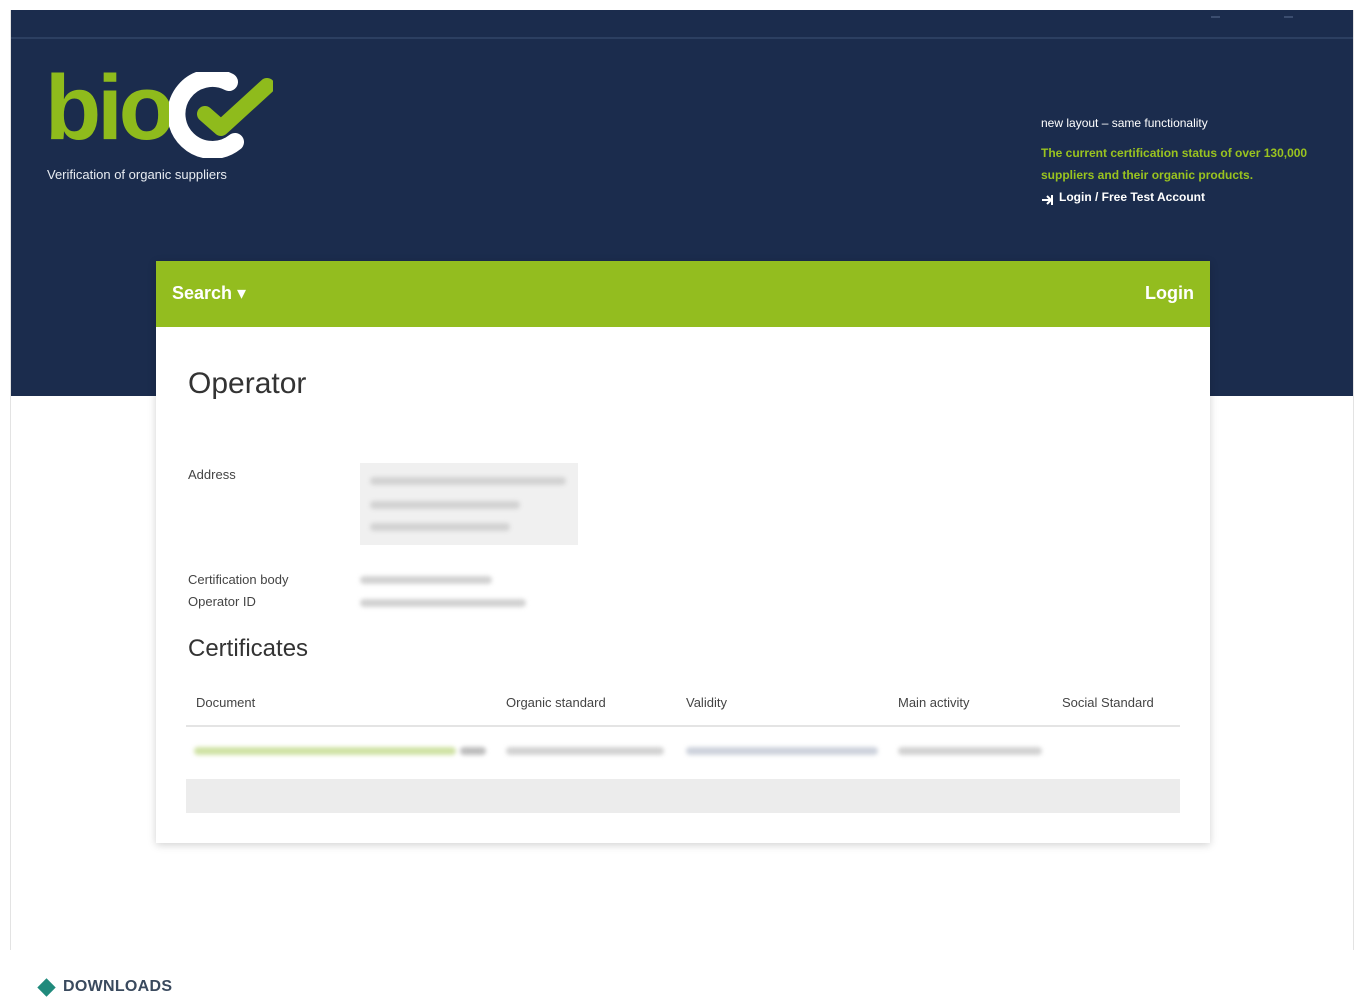 The image size is (1356, 998). I want to click on operator-id-value-redacted, so click(443, 603).